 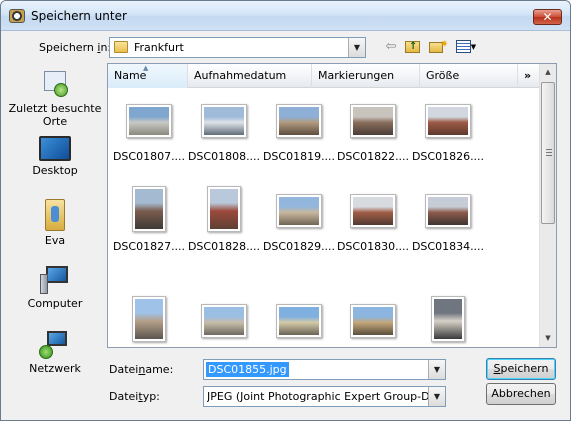 I want to click on column-tags-label: Markierungen, so click(x=356, y=75).